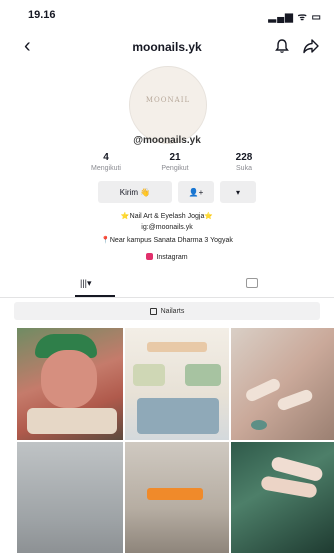 The height and width of the screenshot is (553, 334). I want to click on bio-line: ⭐Nail Art & Eyelash Jogja⭐, so click(167, 216).